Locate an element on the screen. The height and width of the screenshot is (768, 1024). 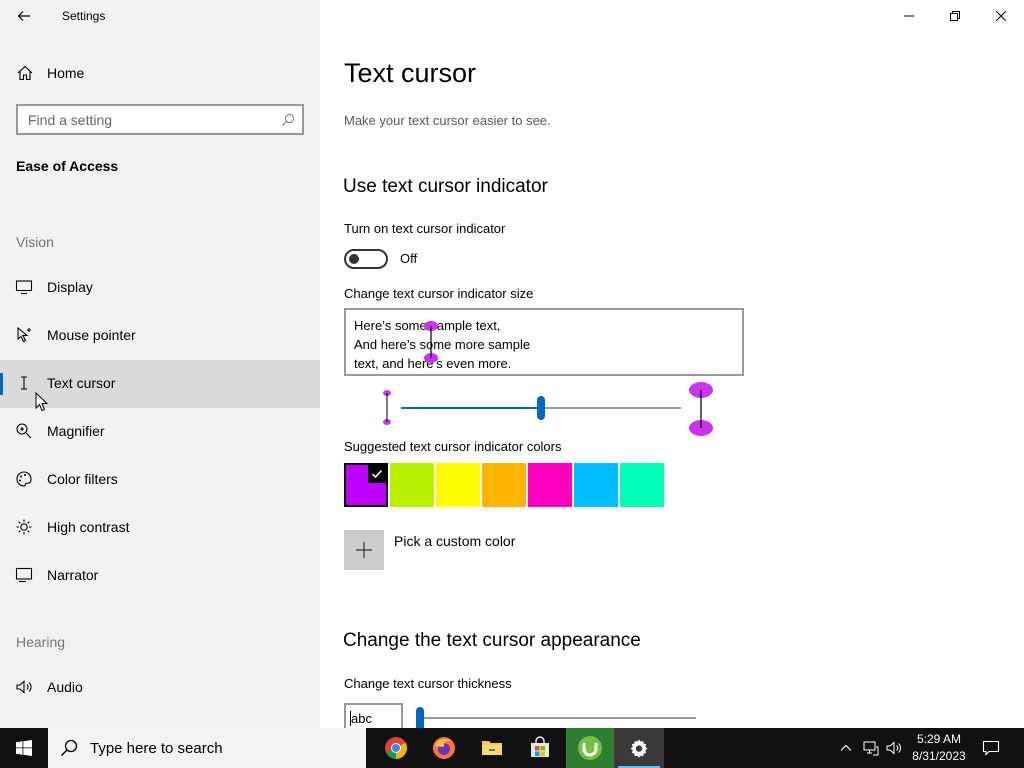
chevron-up-icon is located at coordinates (846, 747).